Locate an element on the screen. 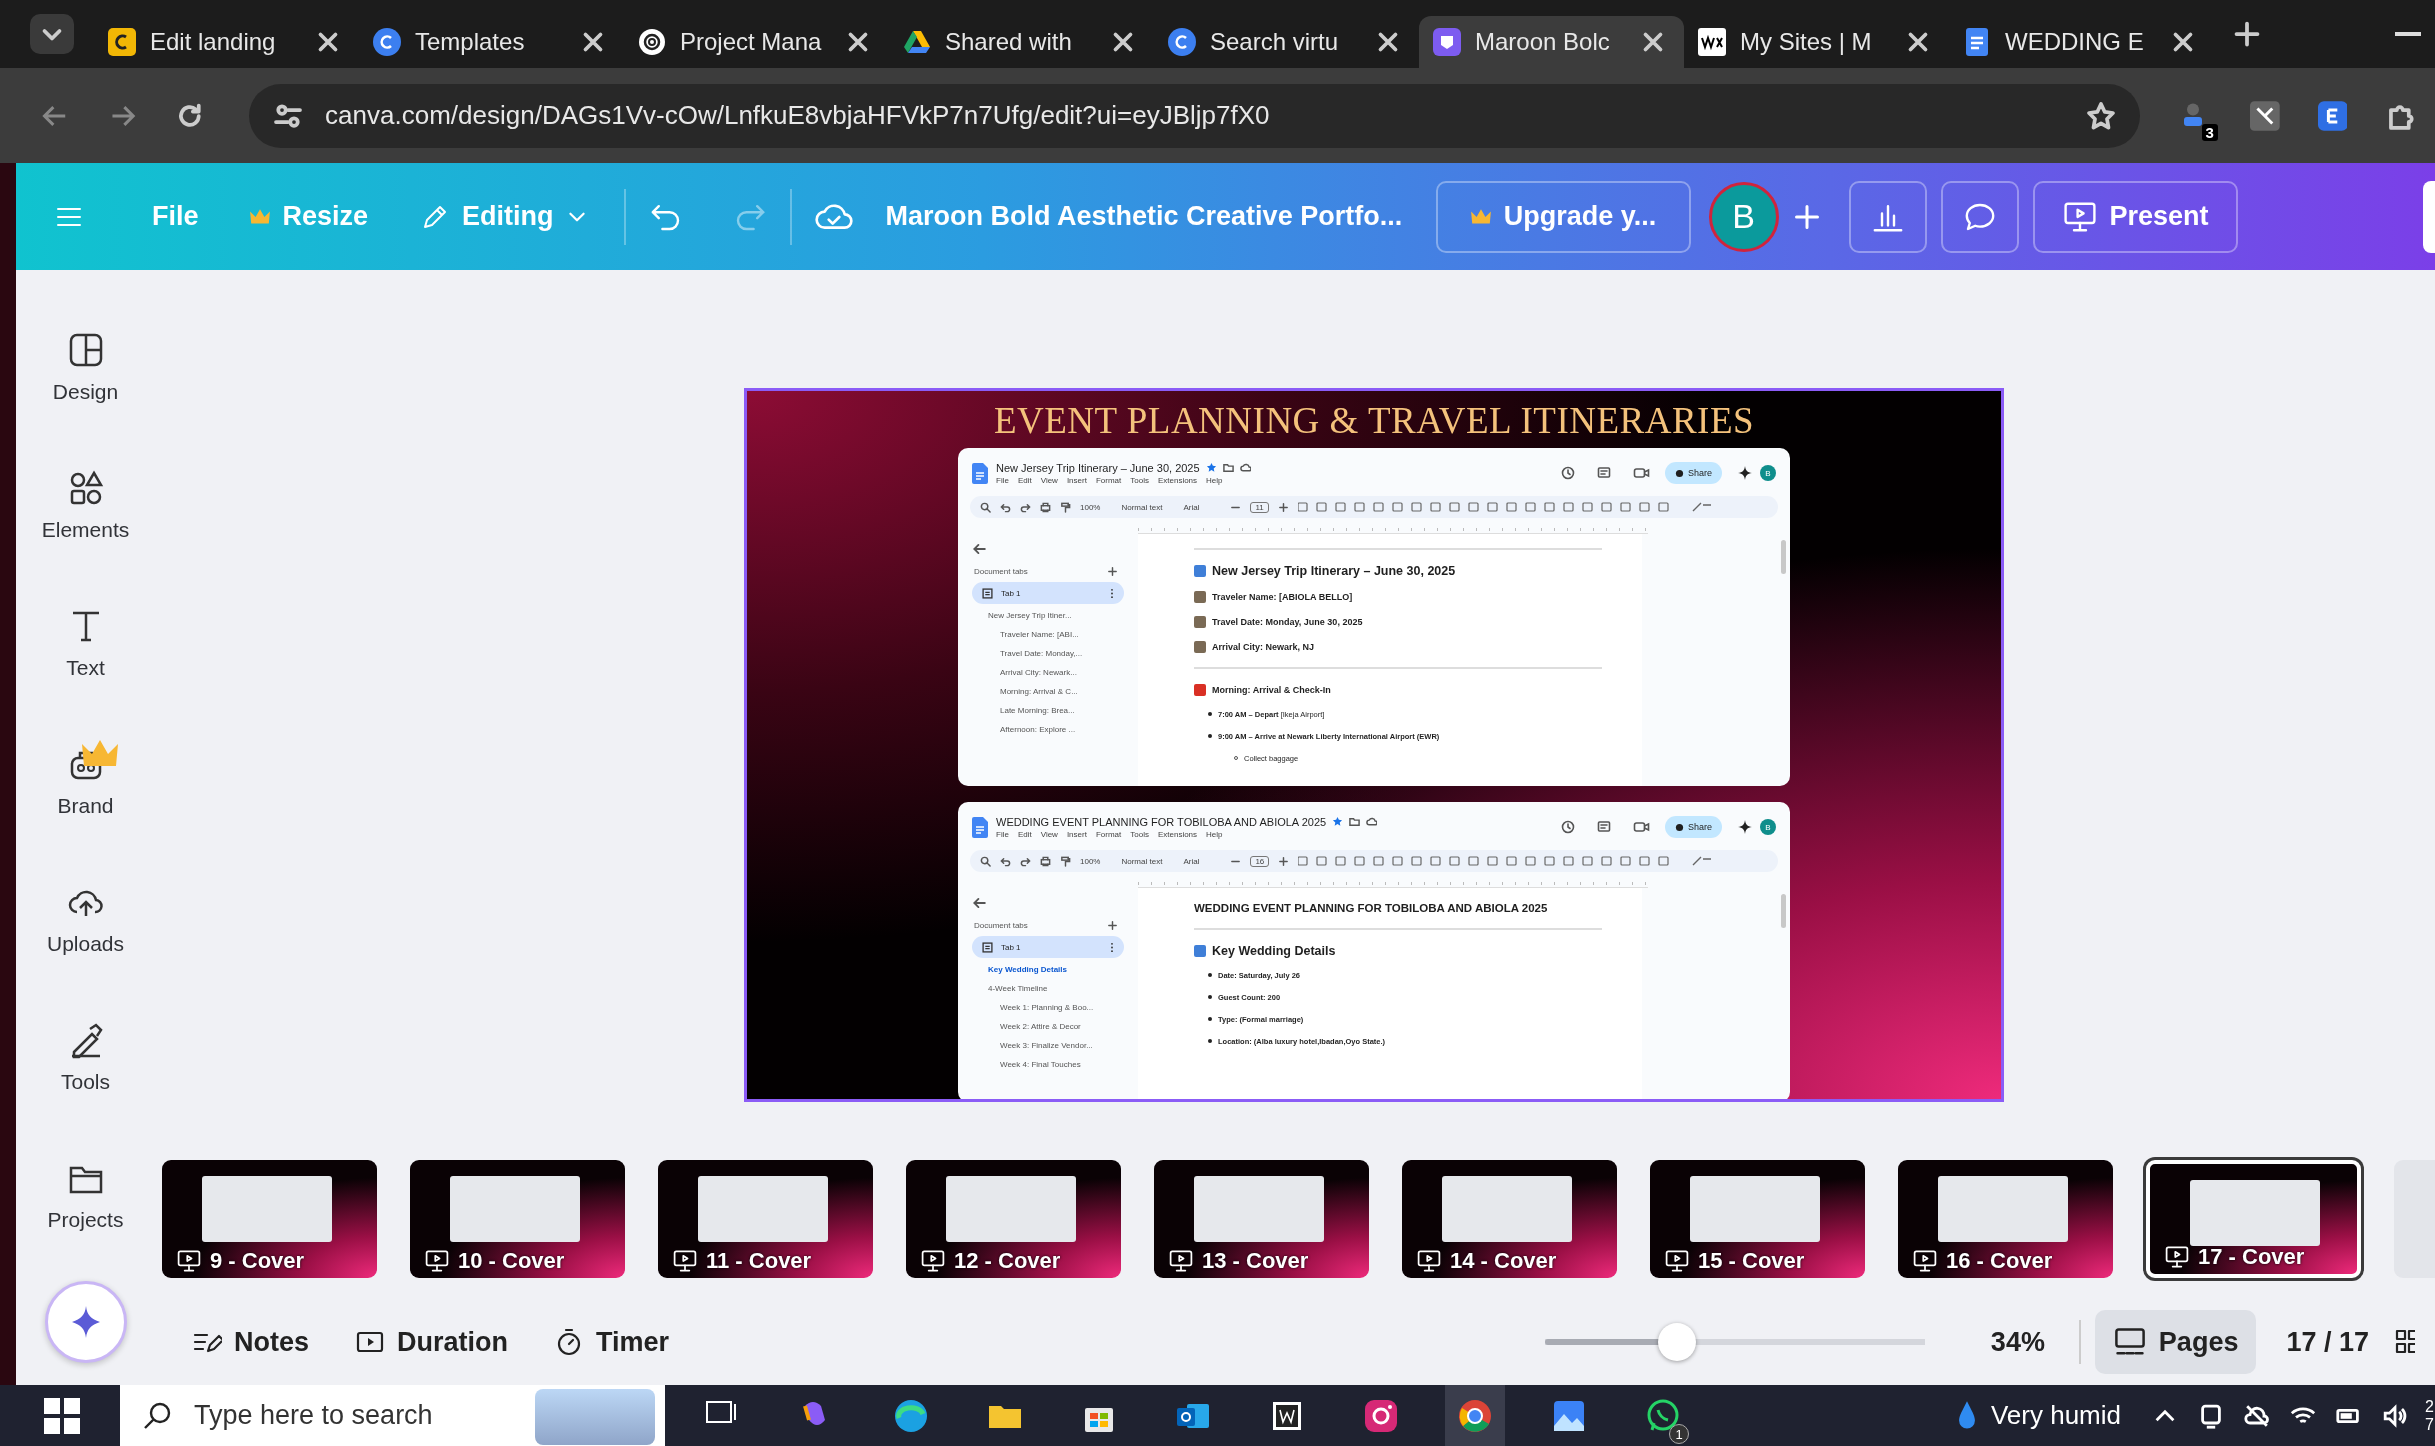 This screenshot has width=2435, height=1446. menu-item: File is located at coordinates (1002, 480).